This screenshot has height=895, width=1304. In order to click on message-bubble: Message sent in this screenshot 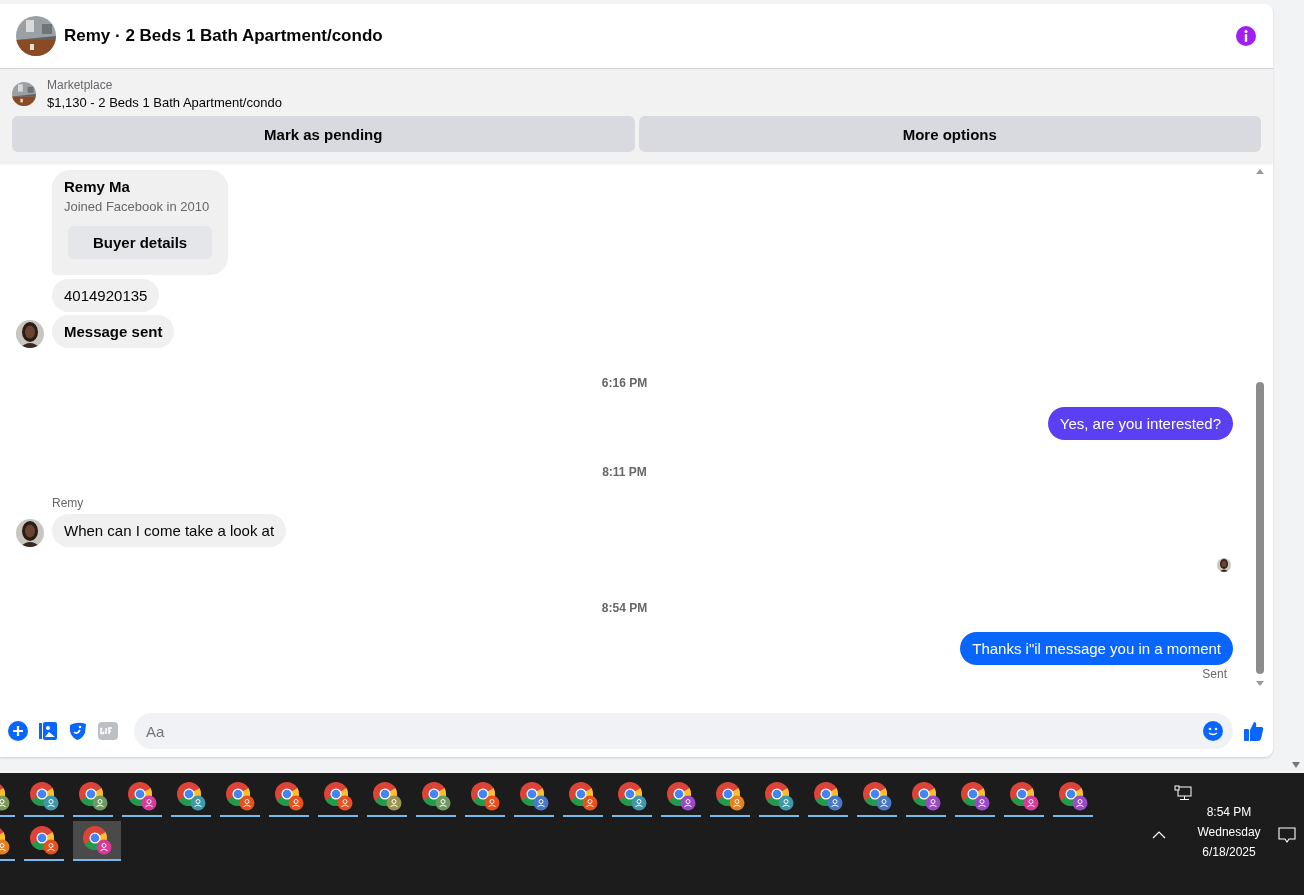, I will do `click(113, 331)`.